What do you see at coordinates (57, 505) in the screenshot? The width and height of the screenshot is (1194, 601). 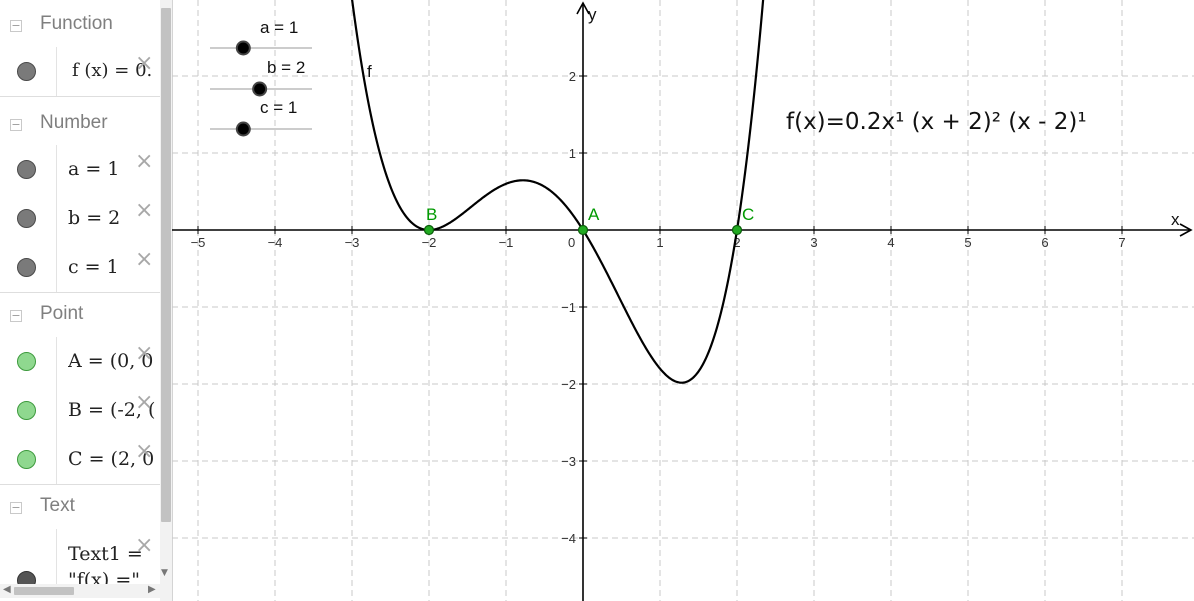 I see `category-label: Text` at bounding box center [57, 505].